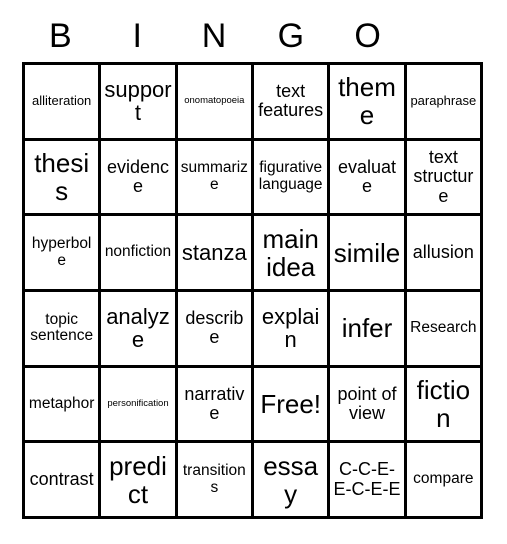 The width and height of the screenshot is (507, 544). I want to click on bingo-cell: topic sentence, so click(63, 329).